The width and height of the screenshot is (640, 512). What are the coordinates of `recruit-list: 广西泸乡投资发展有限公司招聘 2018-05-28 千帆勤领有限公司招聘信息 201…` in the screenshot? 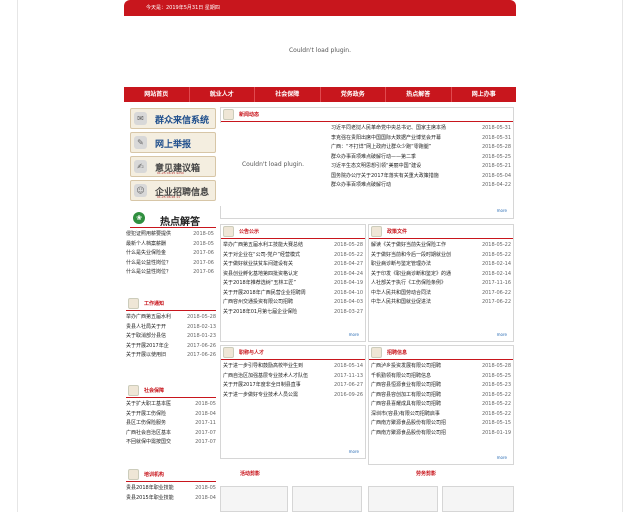 It's located at (441, 399).